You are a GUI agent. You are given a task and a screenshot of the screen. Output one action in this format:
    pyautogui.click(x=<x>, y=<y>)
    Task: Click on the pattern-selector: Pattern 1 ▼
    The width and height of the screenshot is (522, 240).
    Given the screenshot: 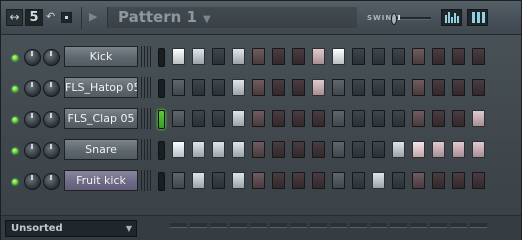 What is the action you would take?
    pyautogui.click(x=232, y=17)
    